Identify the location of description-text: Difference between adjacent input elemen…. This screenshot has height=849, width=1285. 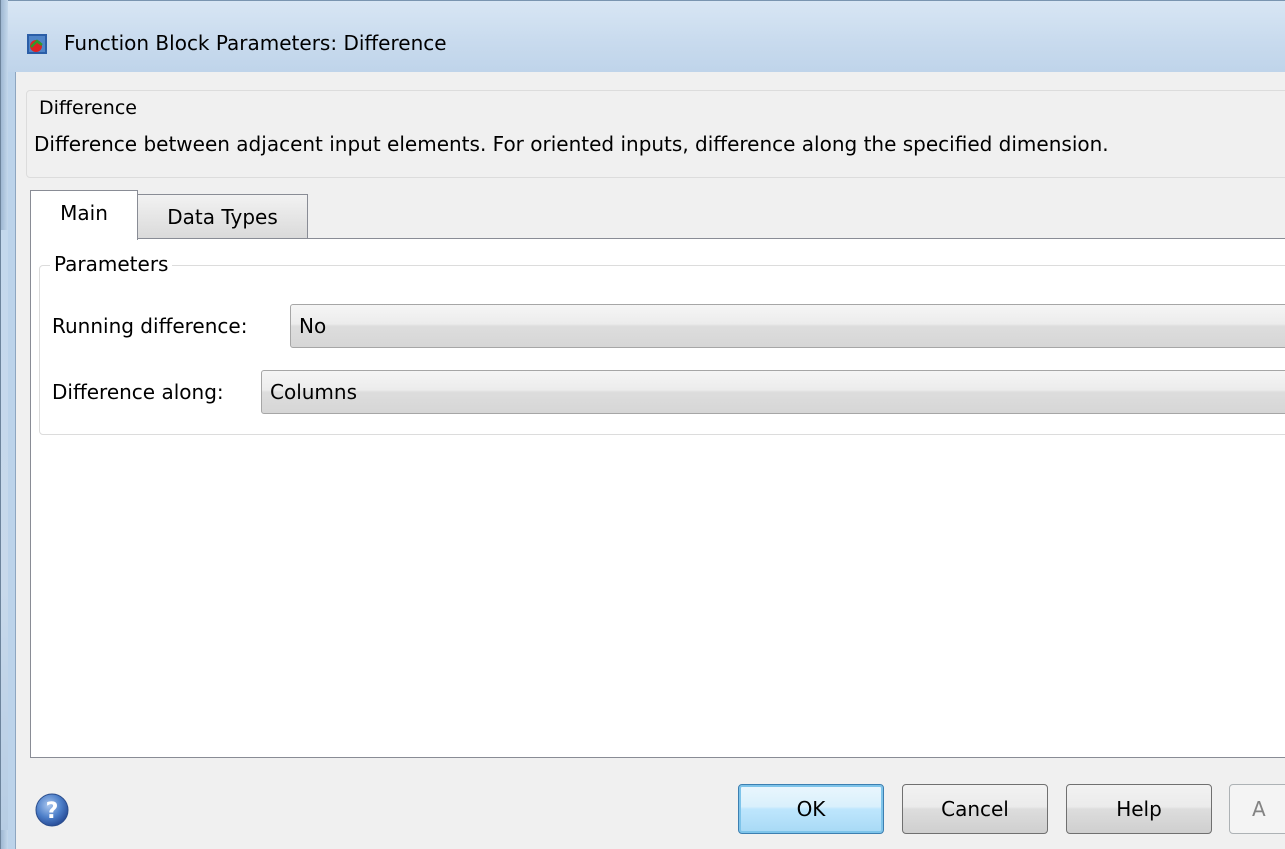
(571, 144).